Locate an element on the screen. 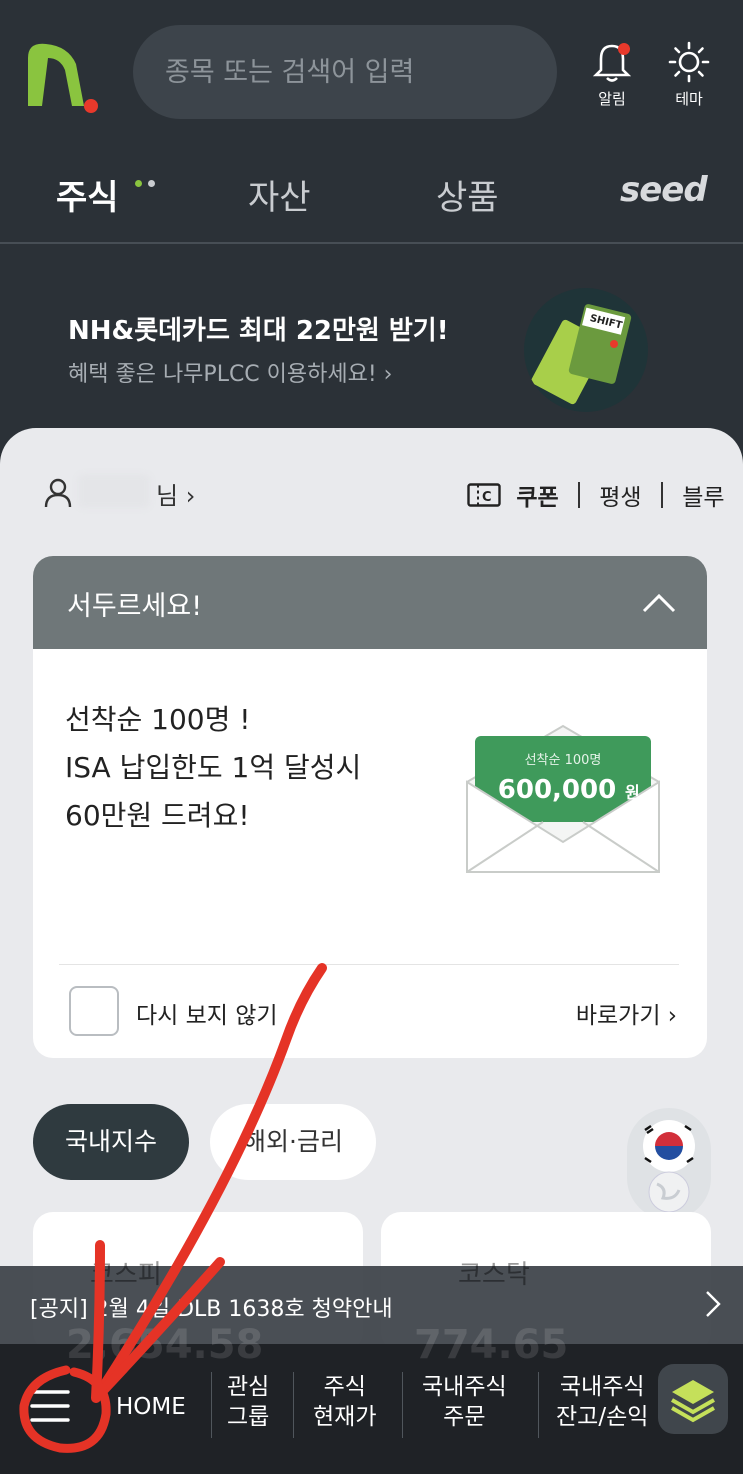 The image size is (743, 1474). search-input is located at coordinates (345, 72).